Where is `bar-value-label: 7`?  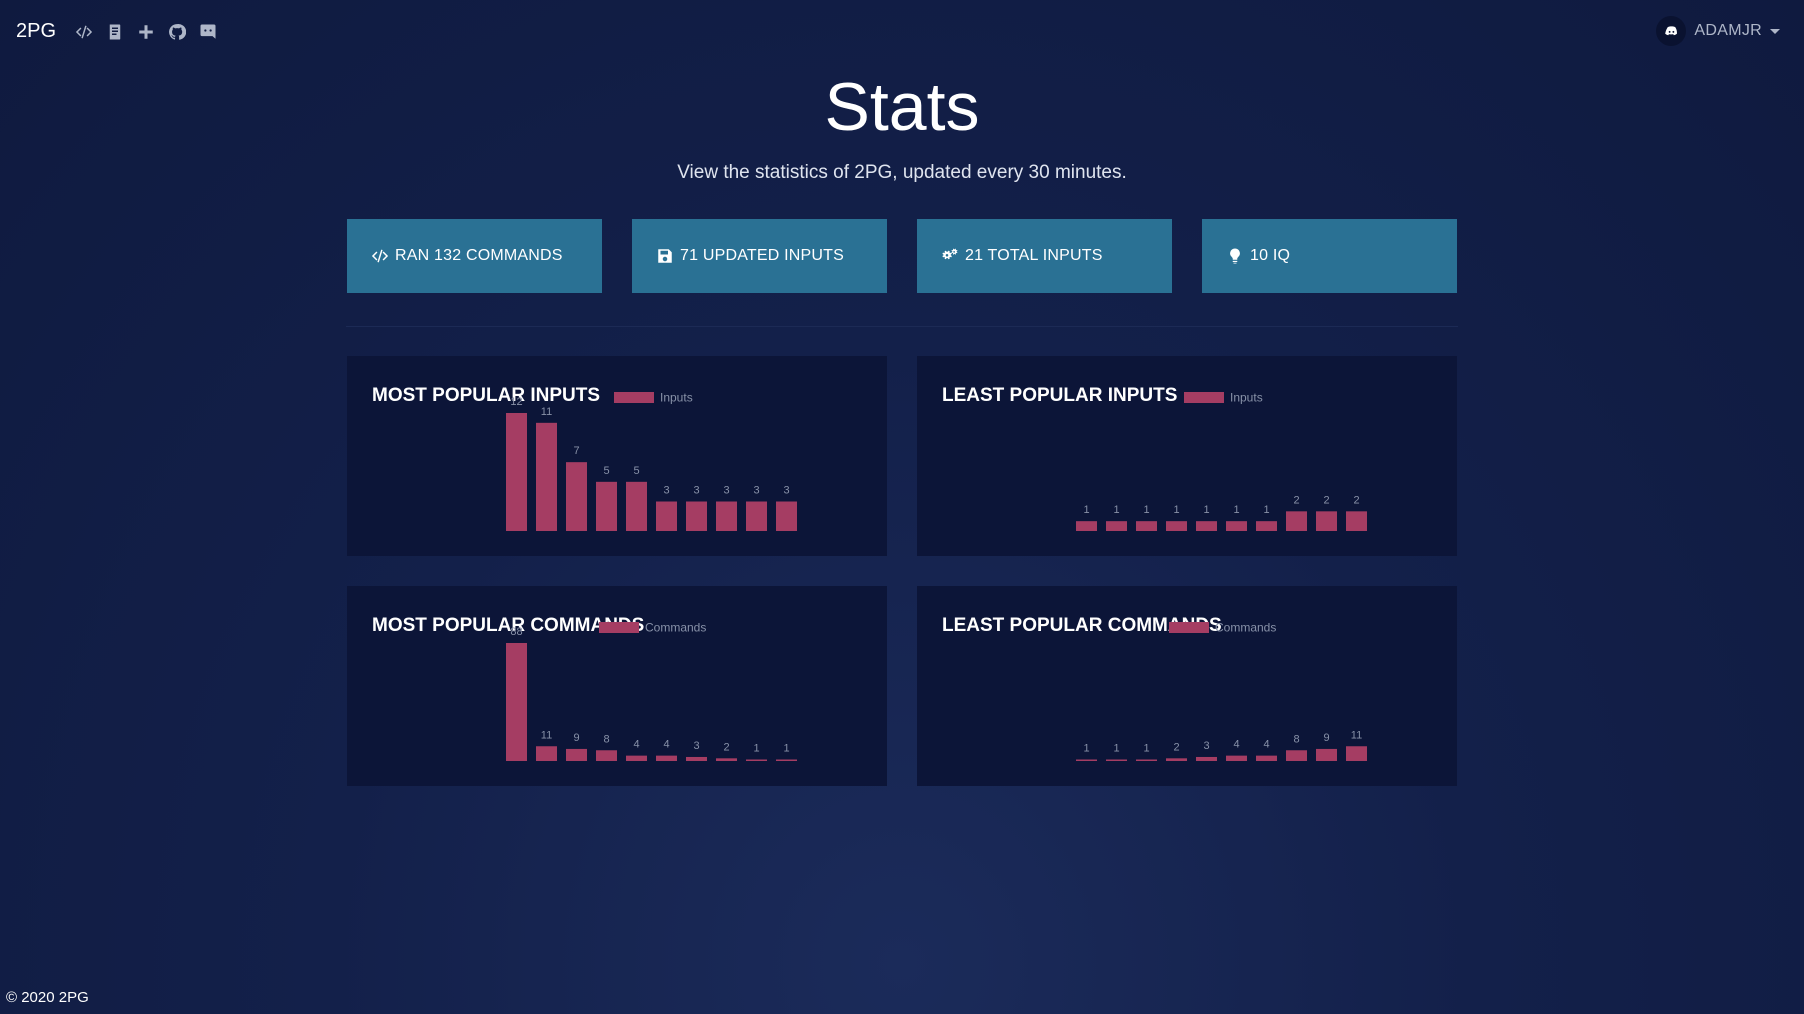 bar-value-label: 7 is located at coordinates (576, 451).